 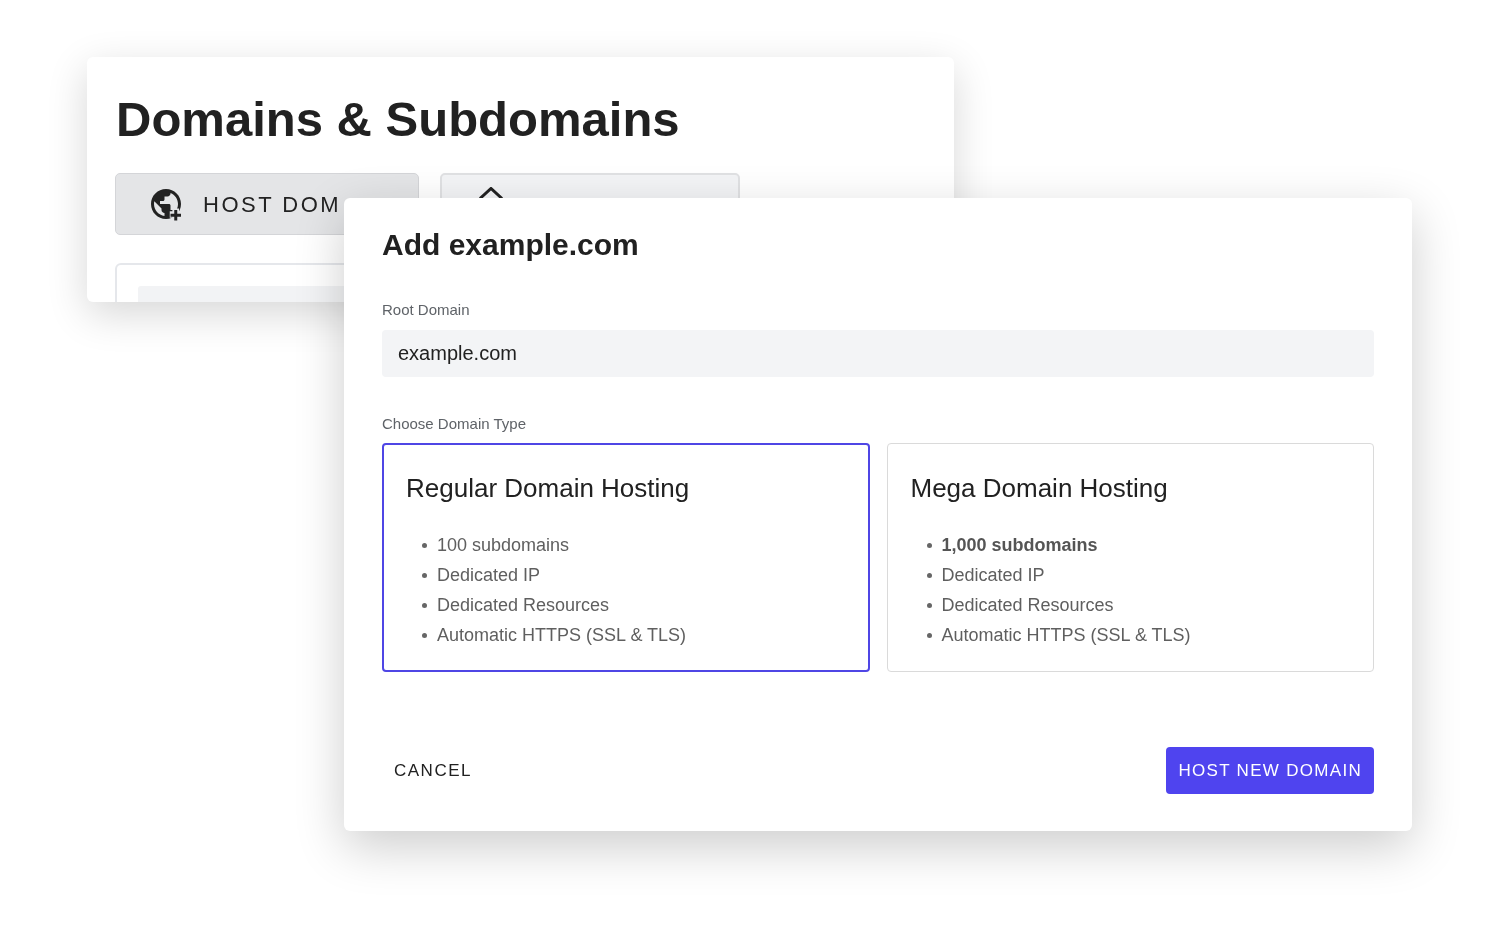 What do you see at coordinates (878, 353) in the screenshot?
I see `root-domain-field: example.com` at bounding box center [878, 353].